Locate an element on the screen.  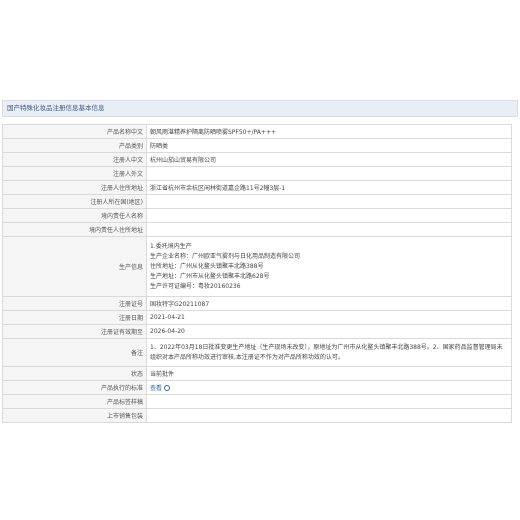
table-row: 状态 当前批件 is located at coordinates (257, 373).